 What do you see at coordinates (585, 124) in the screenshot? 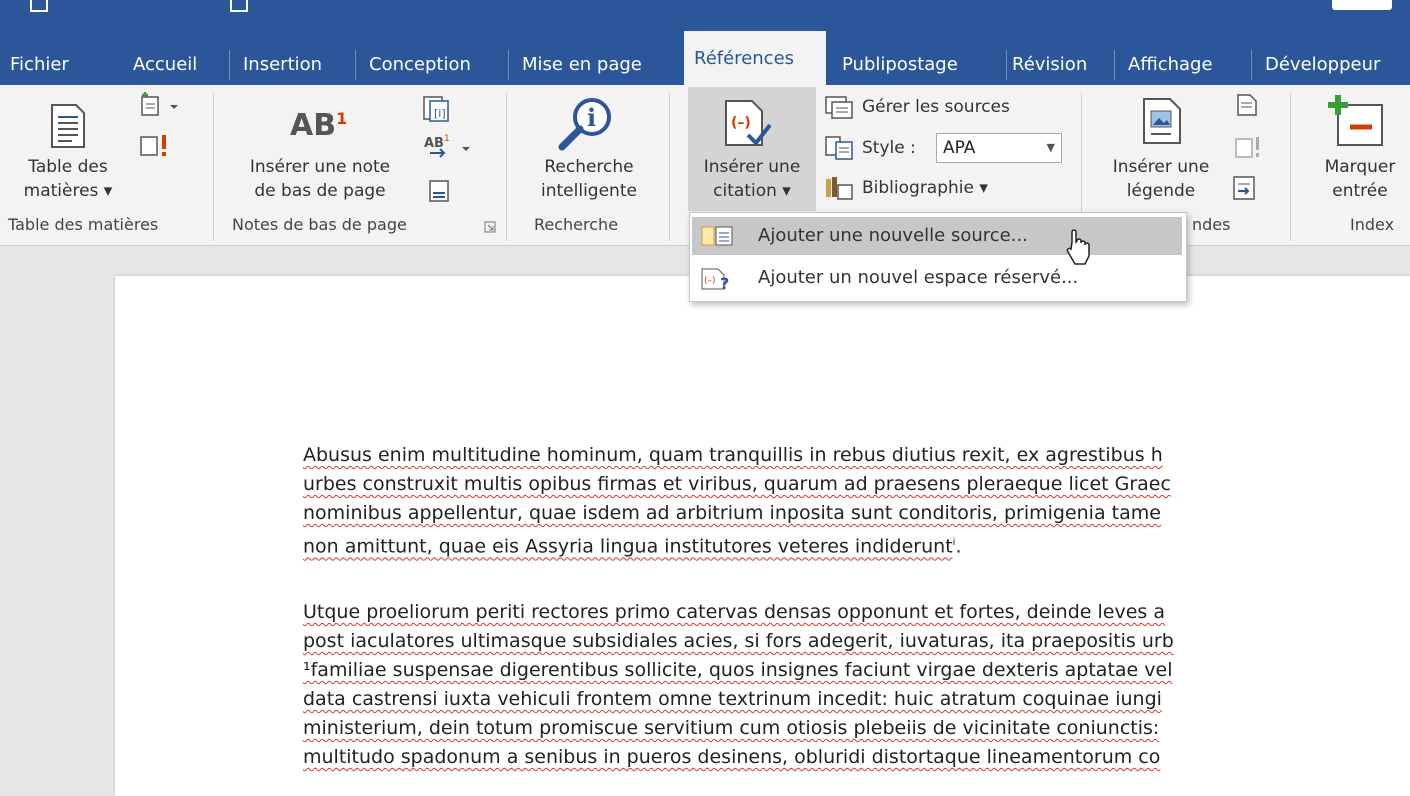
I see `smart-lookup-icon: i` at bounding box center [585, 124].